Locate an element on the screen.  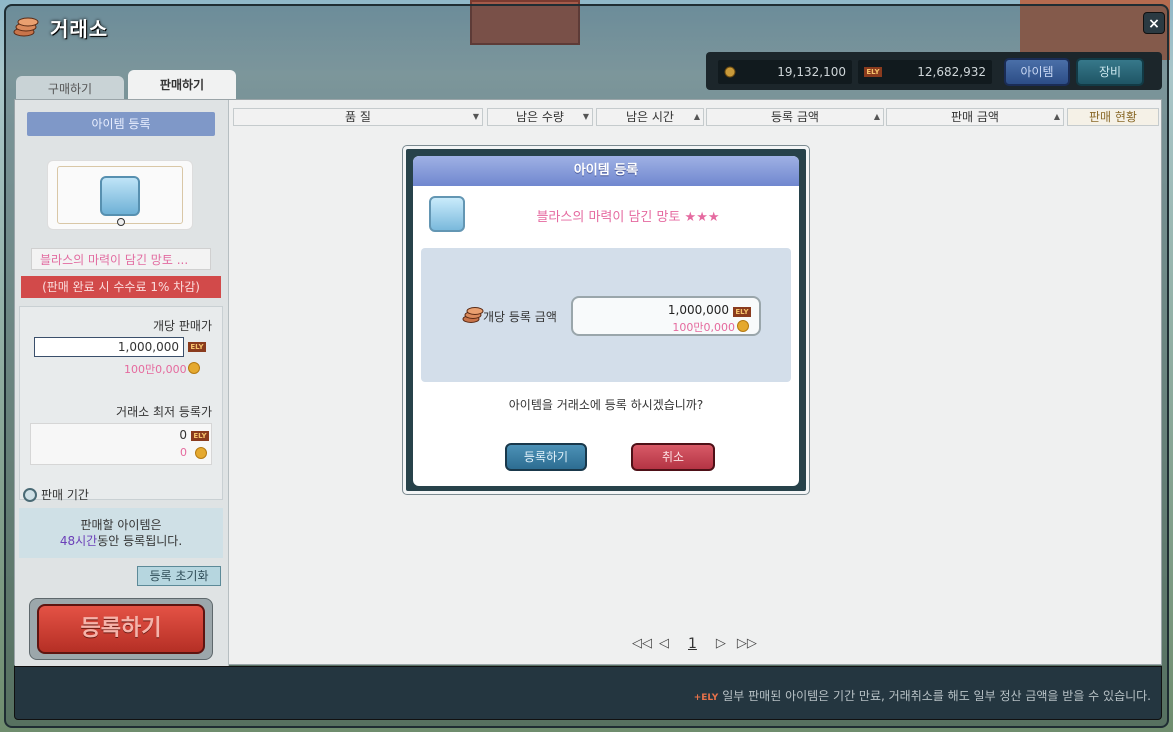
ely-balance: ELY 12,682,932 is located at coordinates (925, 72).